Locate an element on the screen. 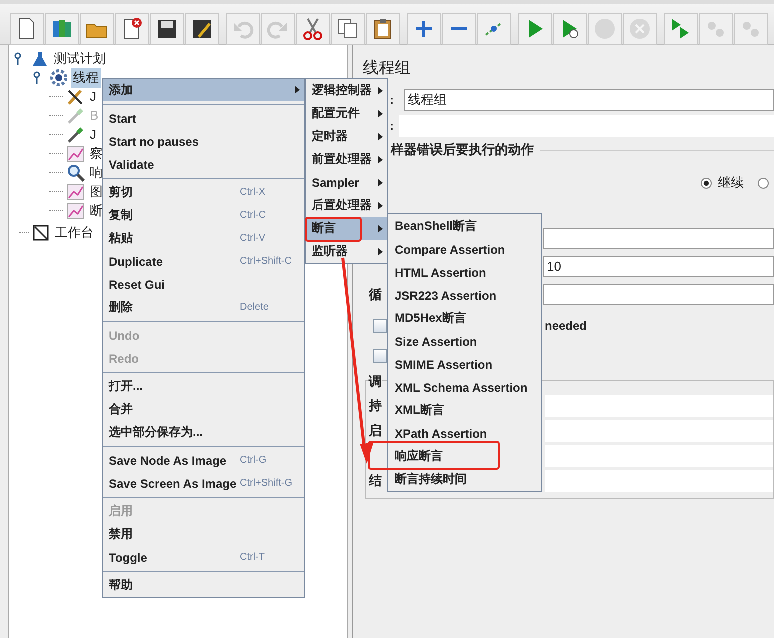  menu-item: Start is located at coordinates (203, 118).